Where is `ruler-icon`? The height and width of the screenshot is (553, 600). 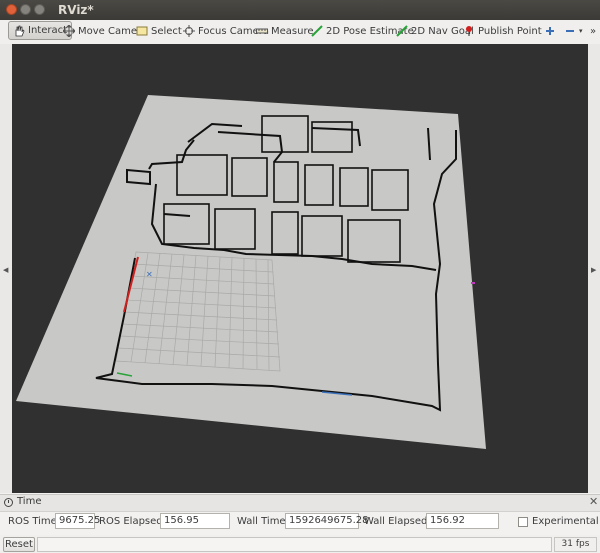 ruler-icon is located at coordinates (262, 31).